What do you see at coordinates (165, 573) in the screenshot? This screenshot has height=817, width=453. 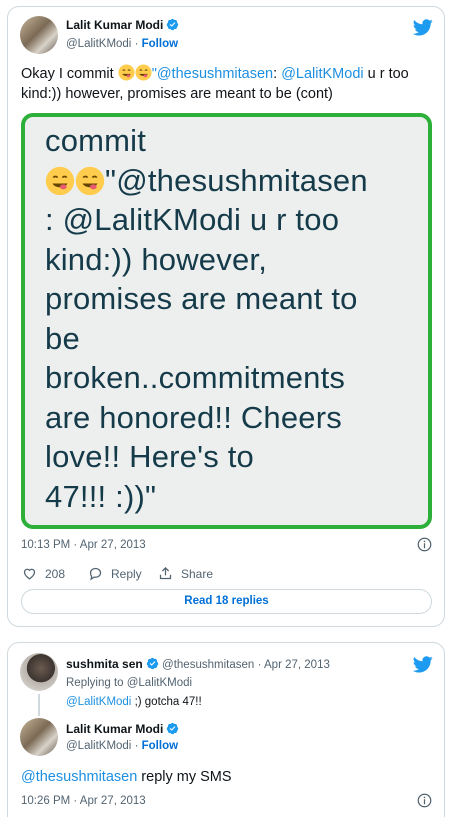 I see `share-icon` at bounding box center [165, 573].